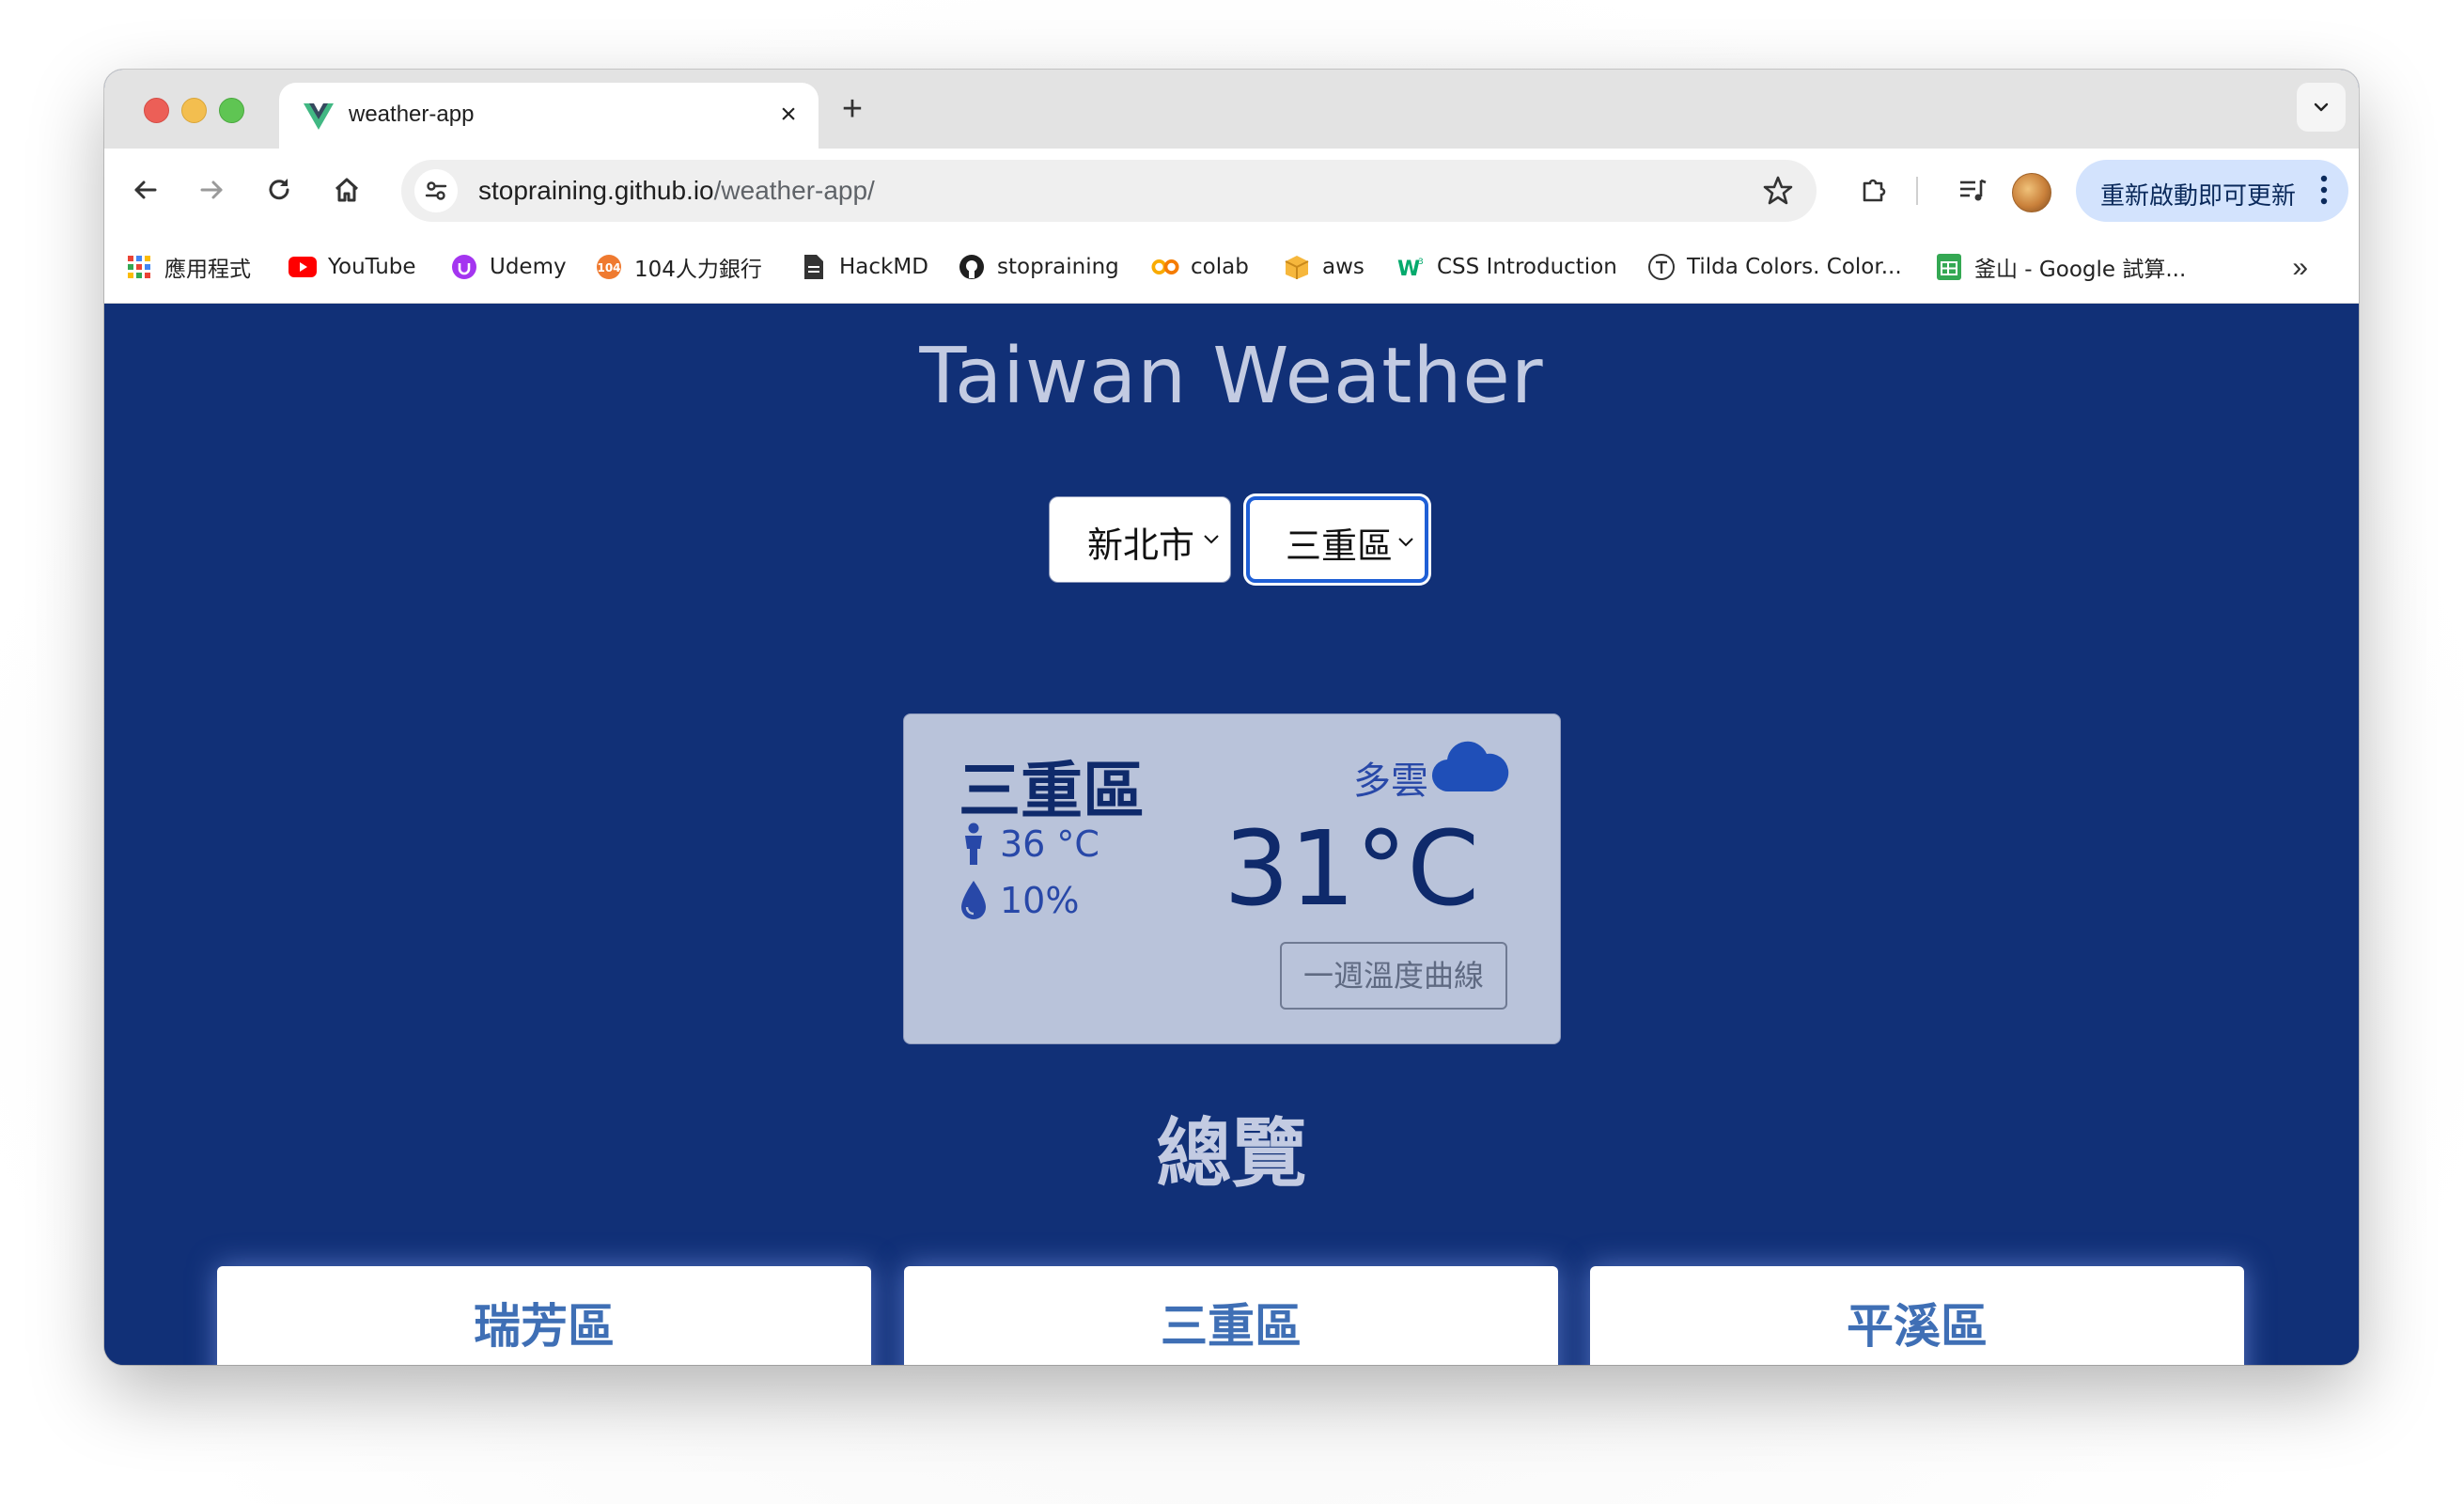 This screenshot has height=1504, width=2464. I want to click on maximize-window-button, so click(231, 110).